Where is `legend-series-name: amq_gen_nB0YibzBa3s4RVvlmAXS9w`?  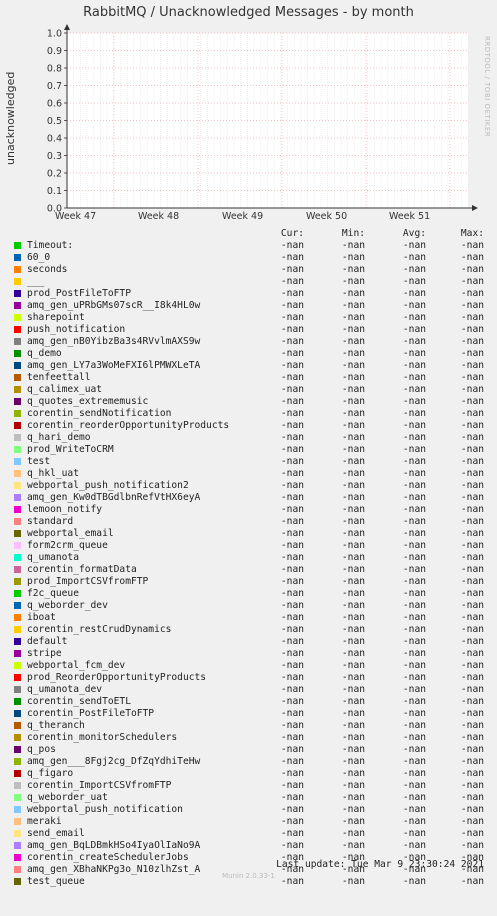
legend-series-name: amq_gen_nB0YibzBa3s4RVvlmAXS9w is located at coordinates (114, 341).